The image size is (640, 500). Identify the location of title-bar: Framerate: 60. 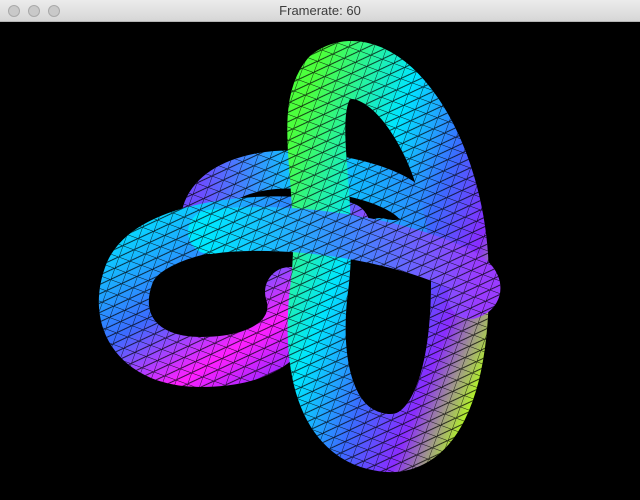
(320, 11).